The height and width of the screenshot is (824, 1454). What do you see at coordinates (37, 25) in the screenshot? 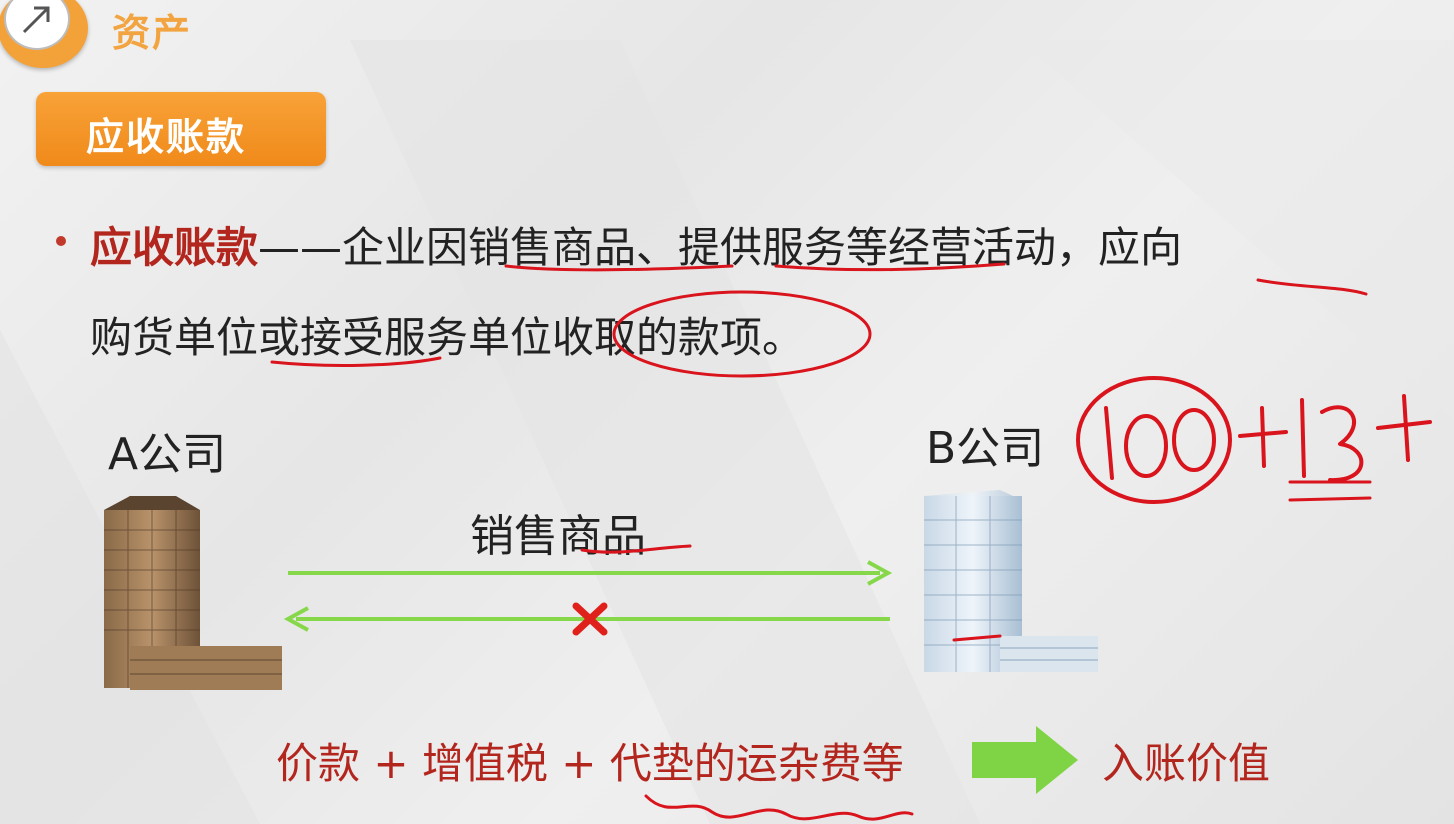
I see `arrow-logo-icon` at bounding box center [37, 25].